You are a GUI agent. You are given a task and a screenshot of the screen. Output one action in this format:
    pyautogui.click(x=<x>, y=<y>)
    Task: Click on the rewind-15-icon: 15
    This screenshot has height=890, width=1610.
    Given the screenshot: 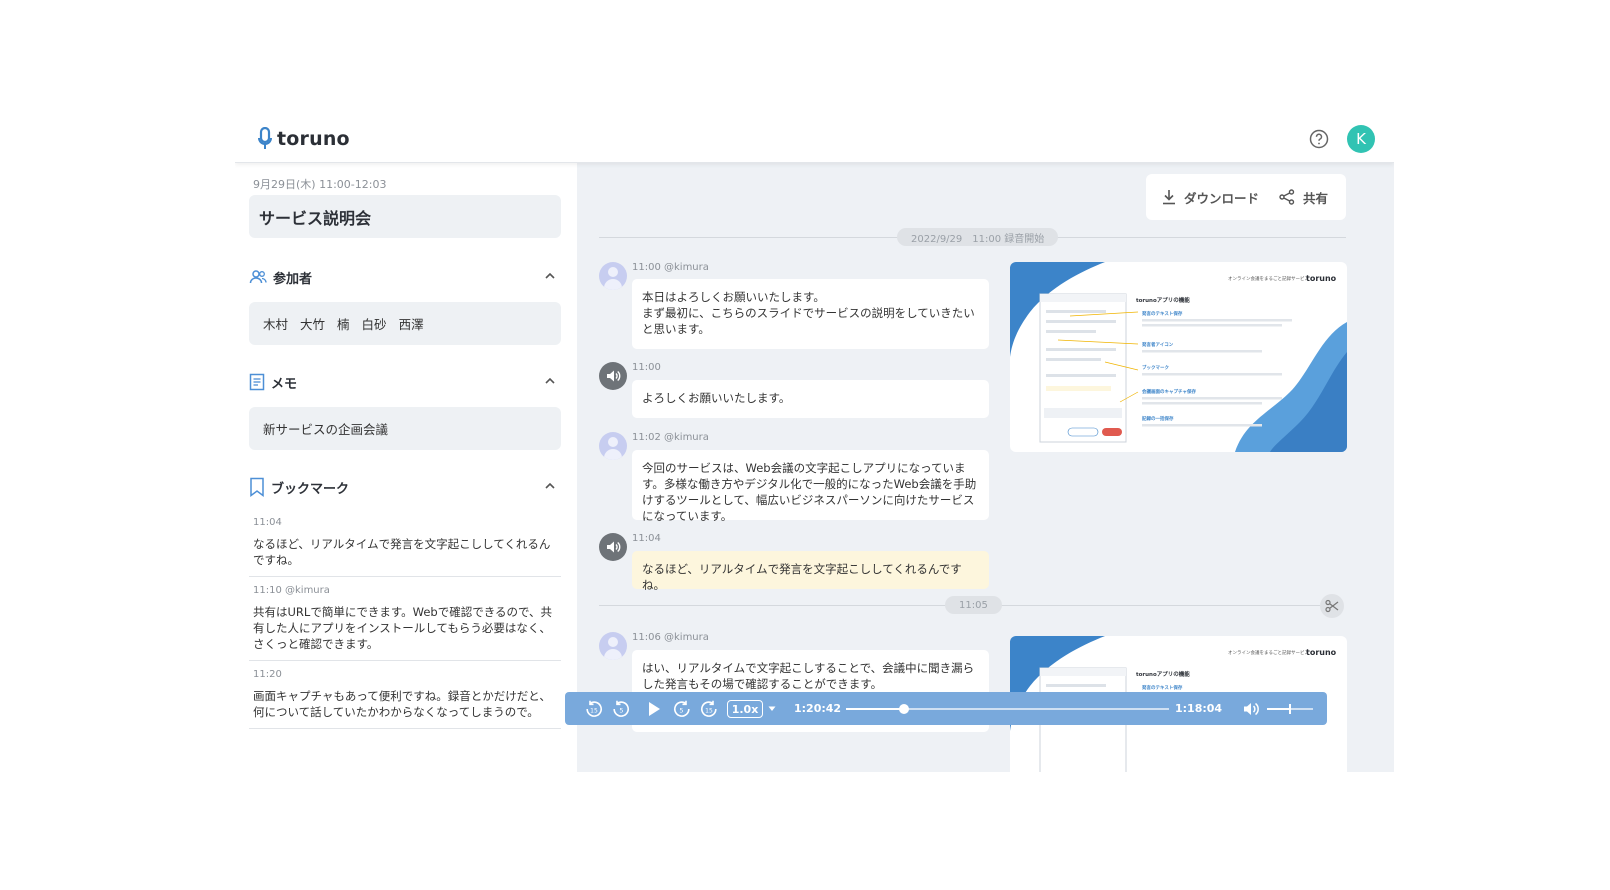 What is the action you would take?
    pyautogui.click(x=594, y=709)
    